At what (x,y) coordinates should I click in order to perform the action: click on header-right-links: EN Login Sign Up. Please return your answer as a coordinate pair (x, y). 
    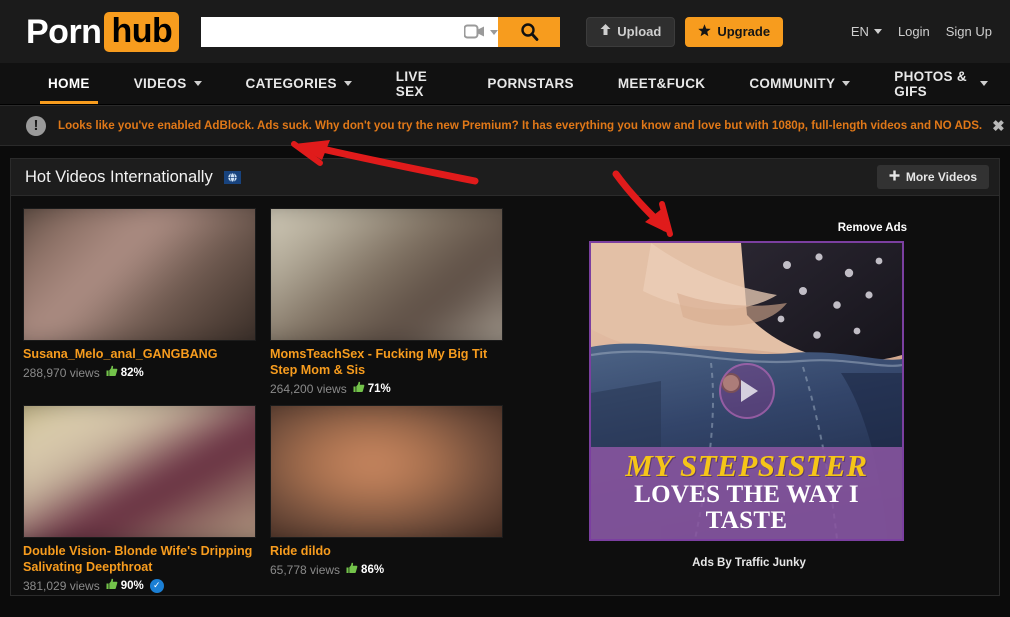
    Looking at the image, I should click on (921, 31).